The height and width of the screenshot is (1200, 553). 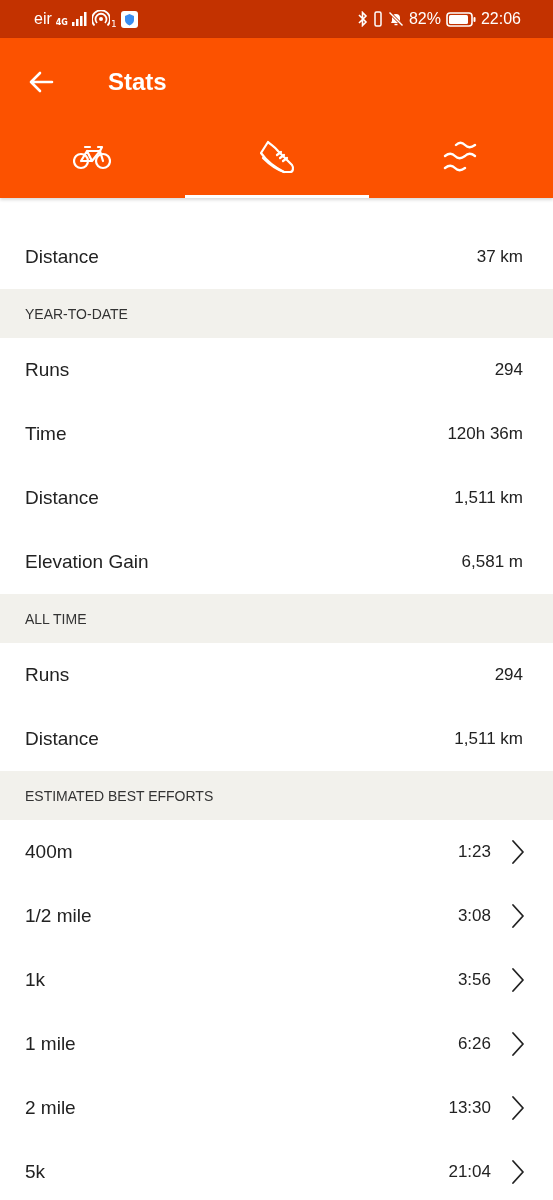 I want to click on screen-title: Stats, so click(x=137, y=81).